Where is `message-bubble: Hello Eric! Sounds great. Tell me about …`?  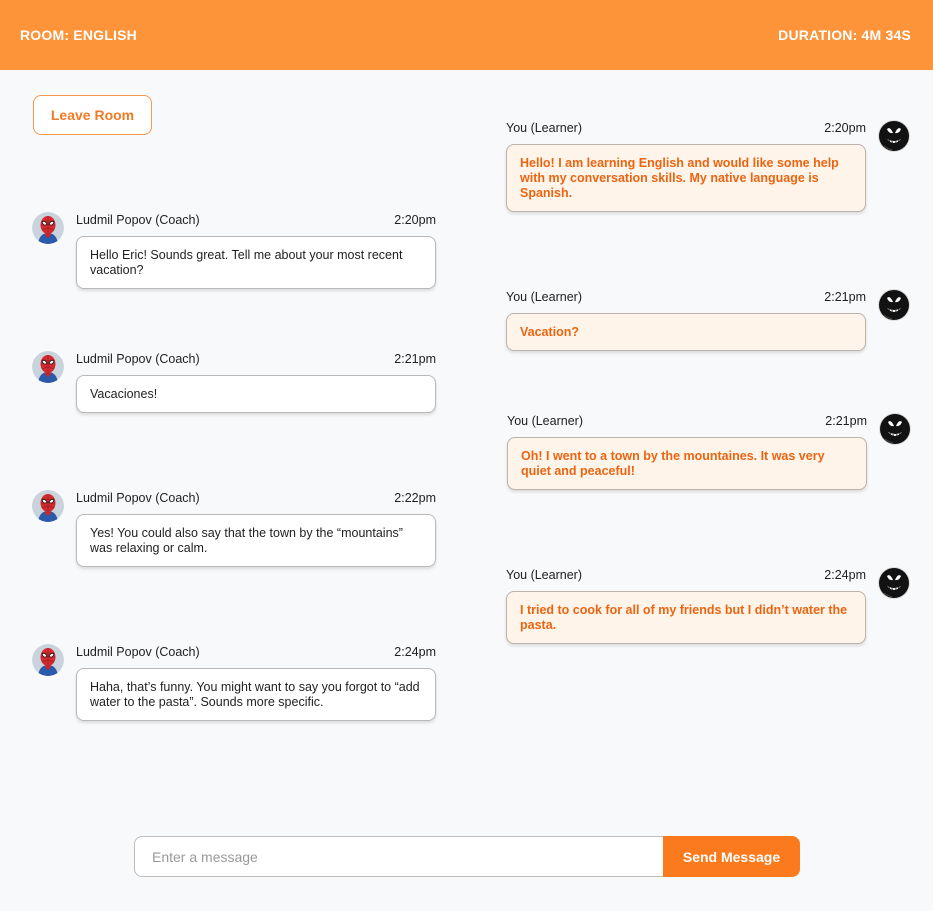
message-bubble: Hello Eric! Sounds great. Tell me about … is located at coordinates (256, 262).